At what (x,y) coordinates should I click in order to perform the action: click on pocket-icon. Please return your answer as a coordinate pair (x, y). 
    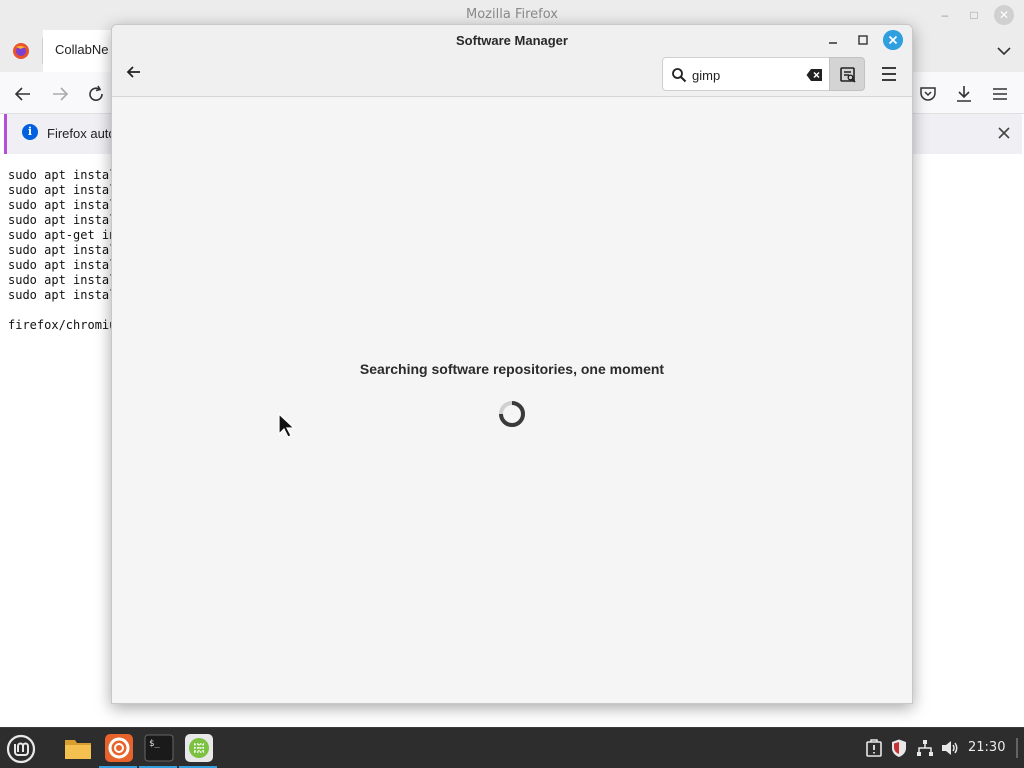
    Looking at the image, I should click on (928, 94).